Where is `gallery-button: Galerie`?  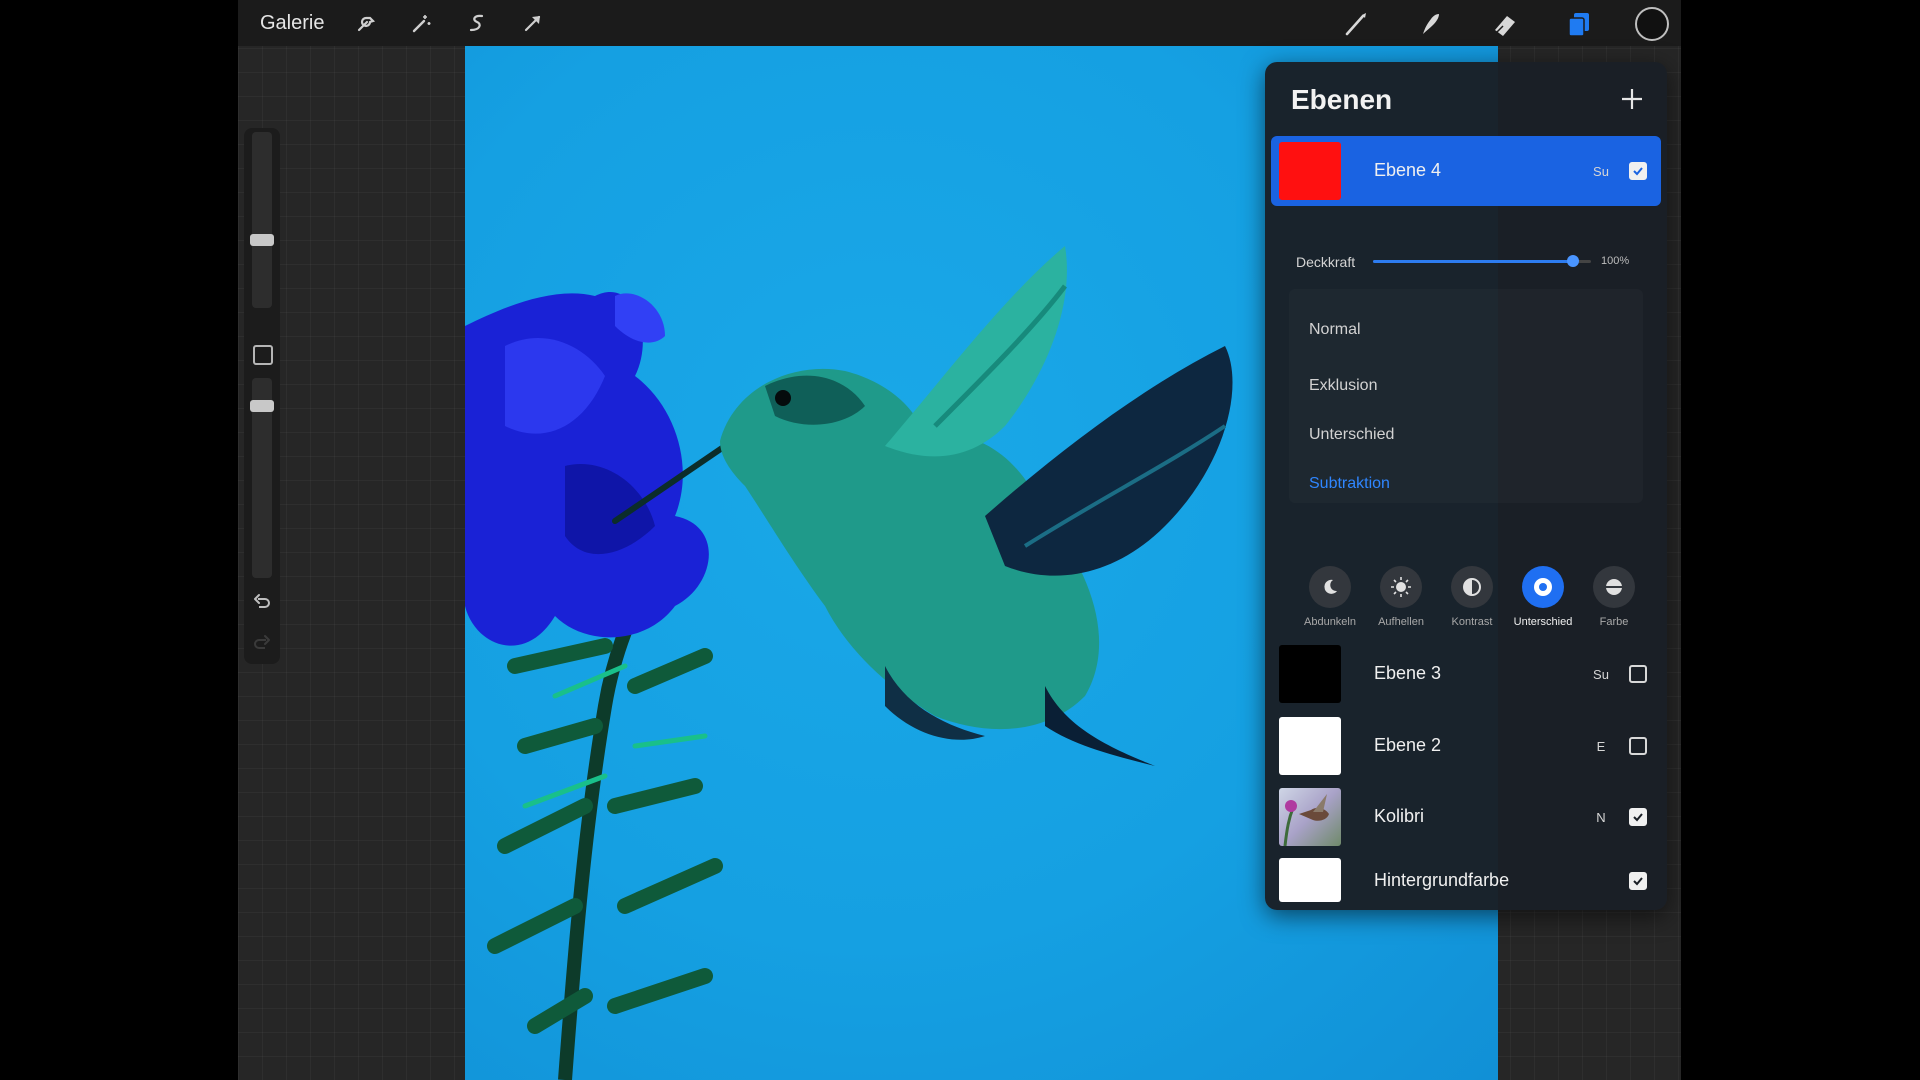 gallery-button: Galerie is located at coordinates (292, 23).